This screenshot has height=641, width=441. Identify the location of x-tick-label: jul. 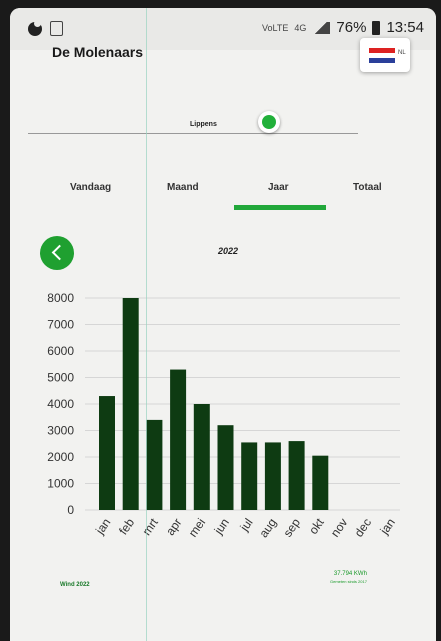
(246, 525).